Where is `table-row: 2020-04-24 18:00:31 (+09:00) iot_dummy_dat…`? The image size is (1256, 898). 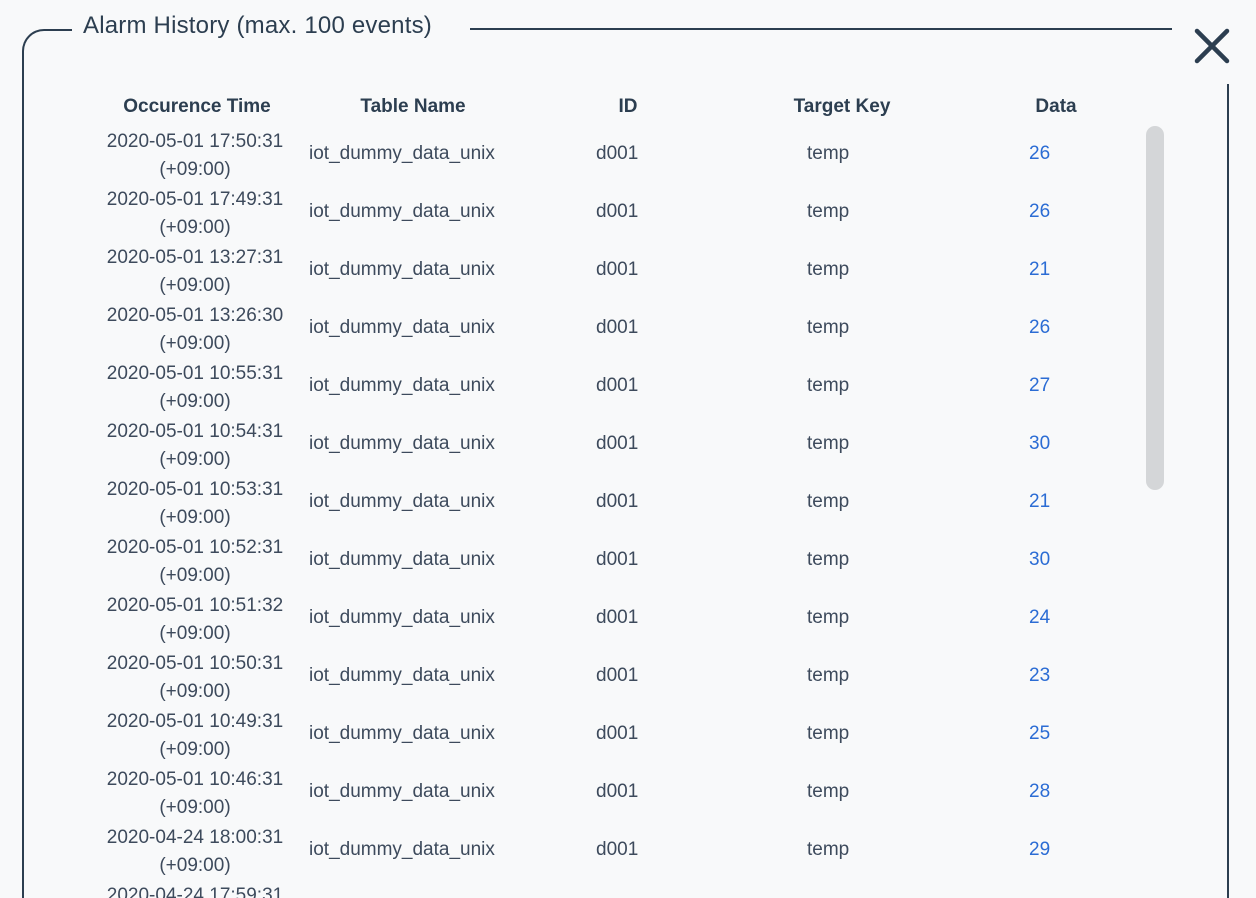
table-row: 2020-04-24 18:00:31 (+09:00) iot_dummy_dat… is located at coordinates (570, 851).